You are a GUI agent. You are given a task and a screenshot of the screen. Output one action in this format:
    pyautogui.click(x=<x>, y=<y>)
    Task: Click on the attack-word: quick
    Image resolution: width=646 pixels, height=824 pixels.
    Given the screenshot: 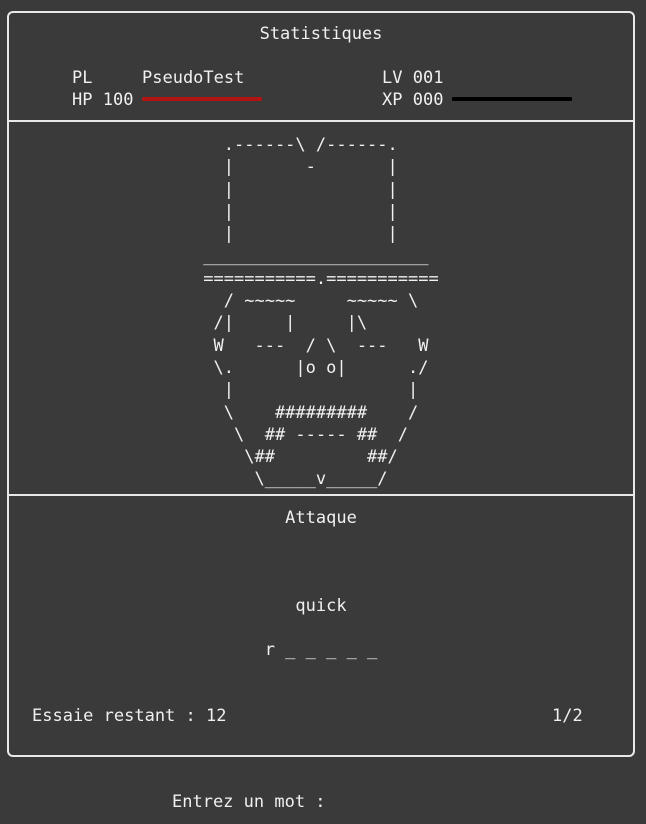 What is the action you would take?
    pyautogui.click(x=321, y=606)
    